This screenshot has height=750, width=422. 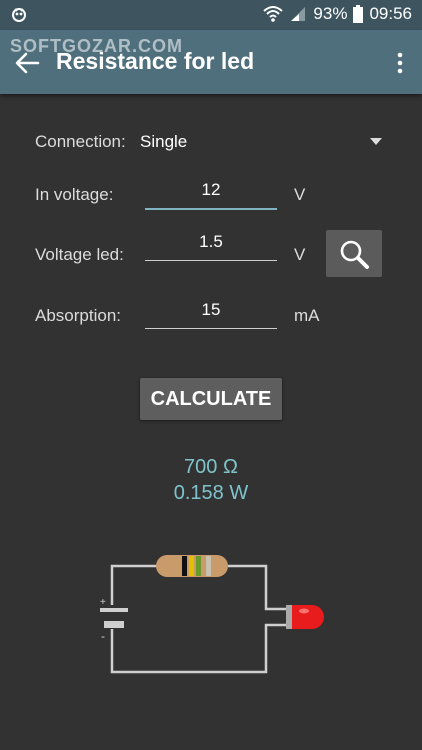 I want to click on calculate-button: CALCULATE, so click(x=211, y=399).